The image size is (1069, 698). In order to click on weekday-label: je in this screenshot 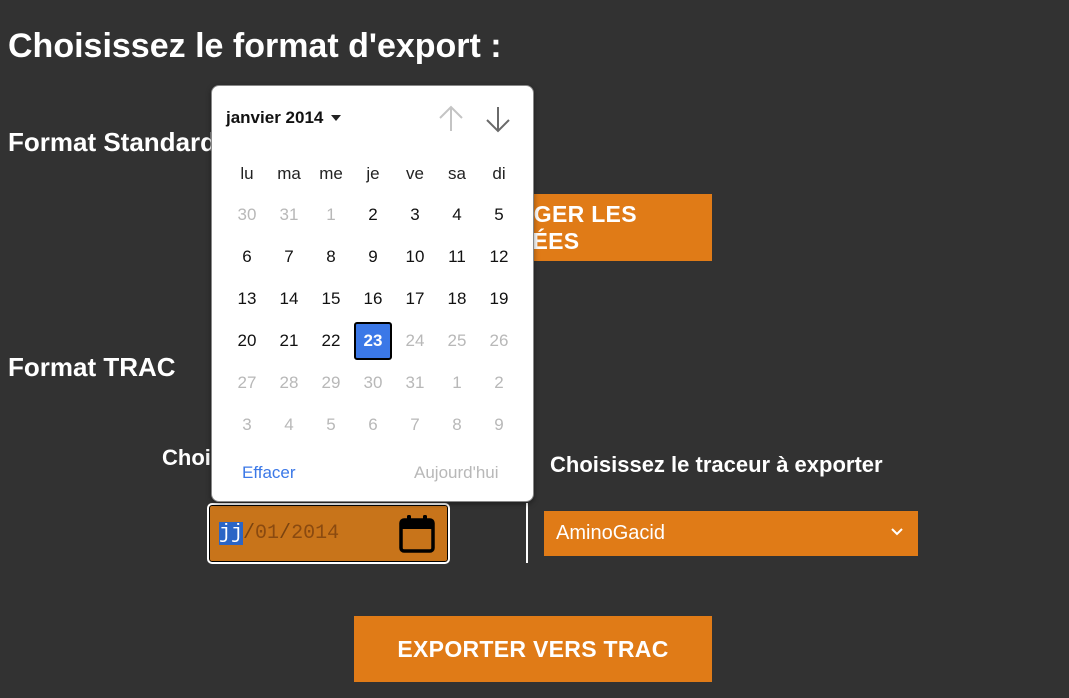, I will do `click(373, 173)`.